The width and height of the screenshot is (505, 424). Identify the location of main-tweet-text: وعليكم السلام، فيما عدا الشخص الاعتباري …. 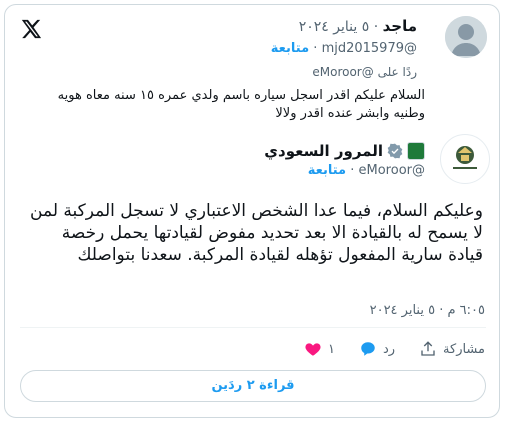
(256, 233).